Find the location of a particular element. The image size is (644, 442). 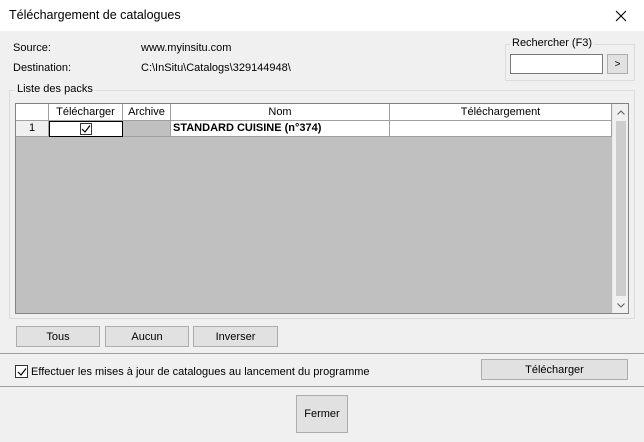

name-cell: STANDARD CUISINE (n°374) is located at coordinates (280, 129).